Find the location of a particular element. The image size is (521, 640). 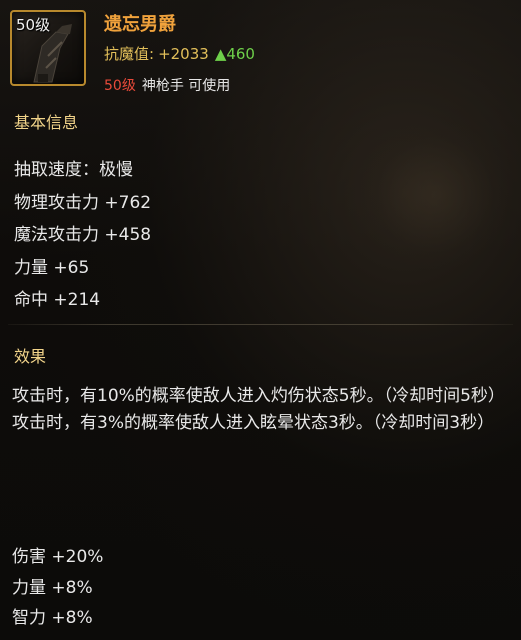

stat-draw-speed: 抽取速度：极慢 is located at coordinates (73, 170).